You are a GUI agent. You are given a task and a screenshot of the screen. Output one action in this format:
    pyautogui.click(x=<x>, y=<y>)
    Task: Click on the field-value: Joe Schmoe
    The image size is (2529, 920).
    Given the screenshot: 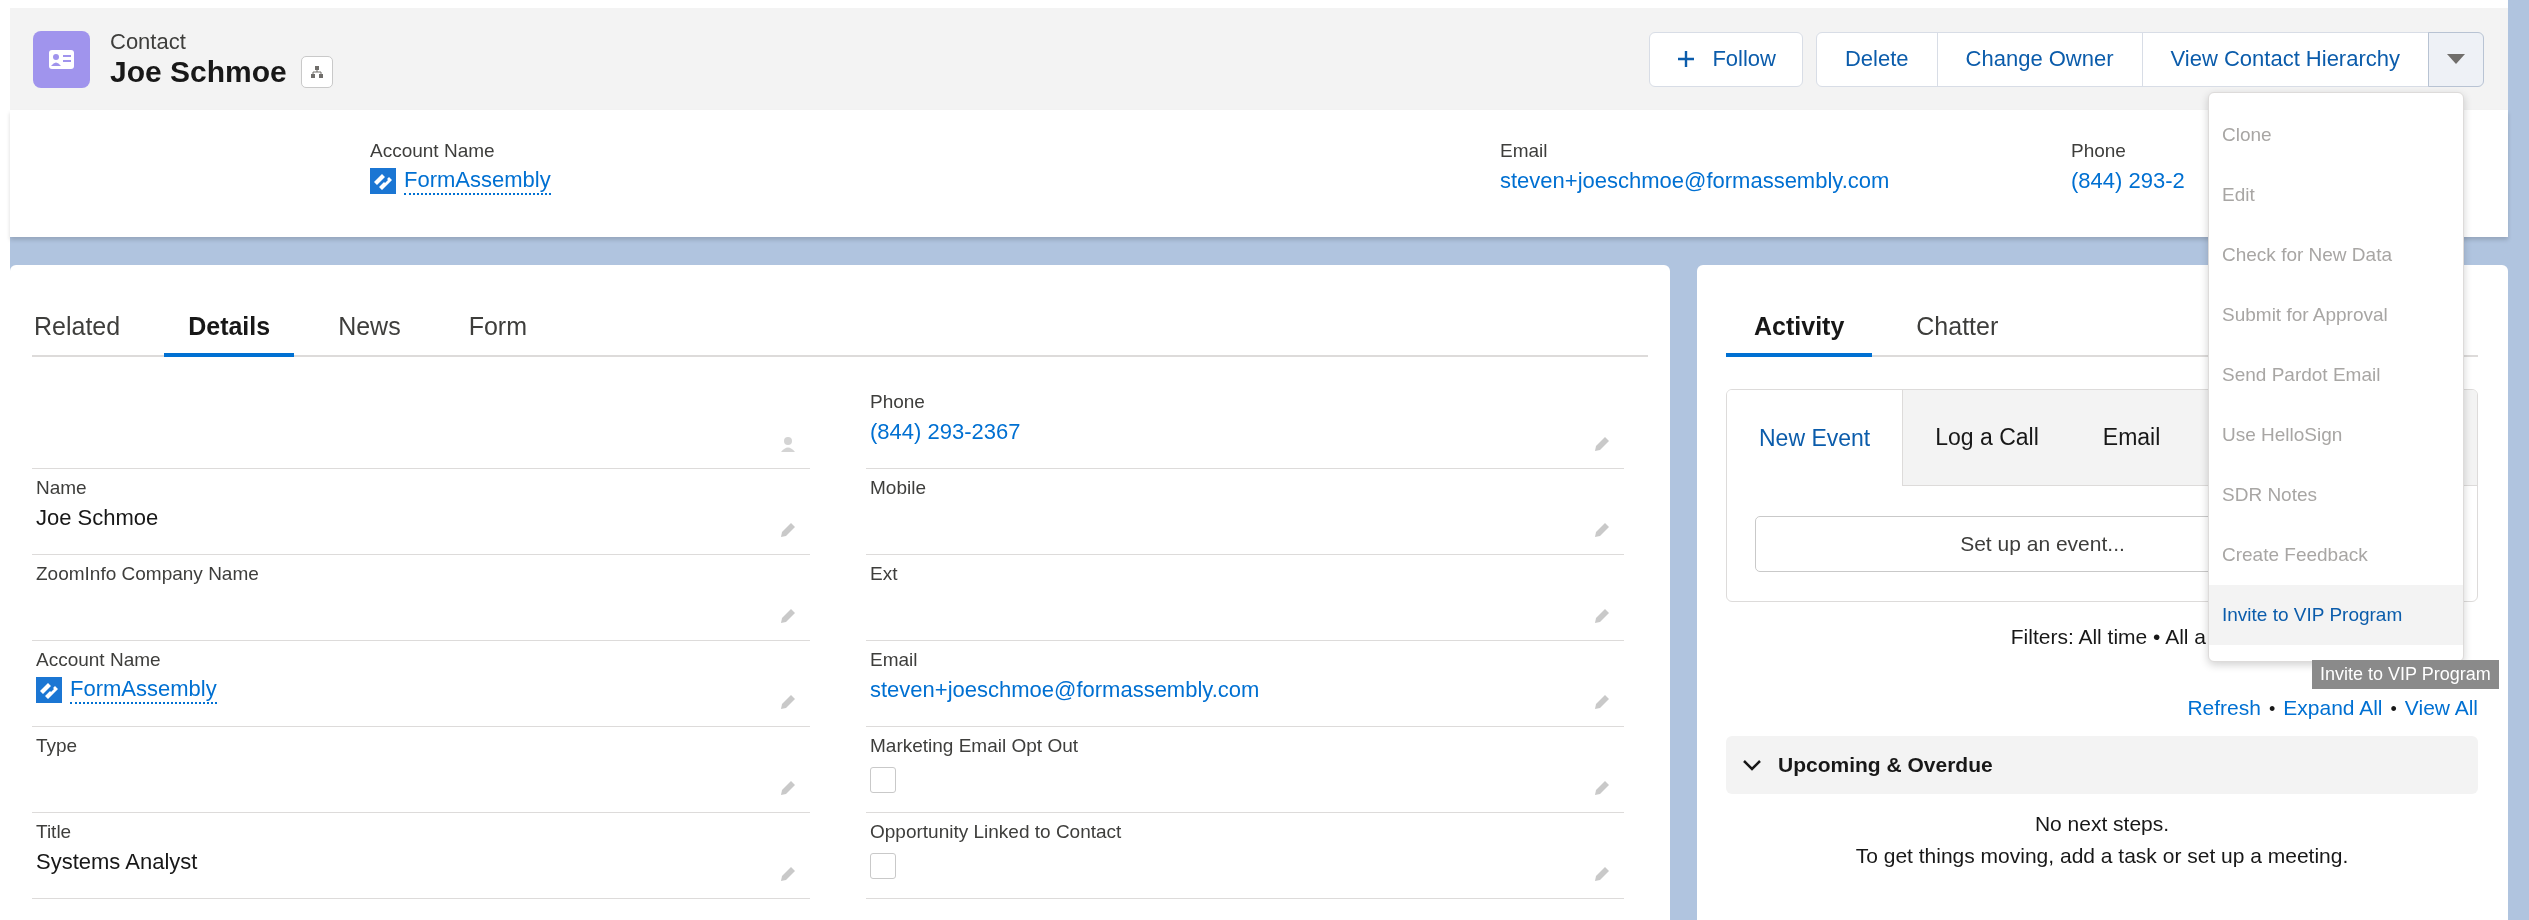 What is the action you would take?
    pyautogui.click(x=97, y=518)
    